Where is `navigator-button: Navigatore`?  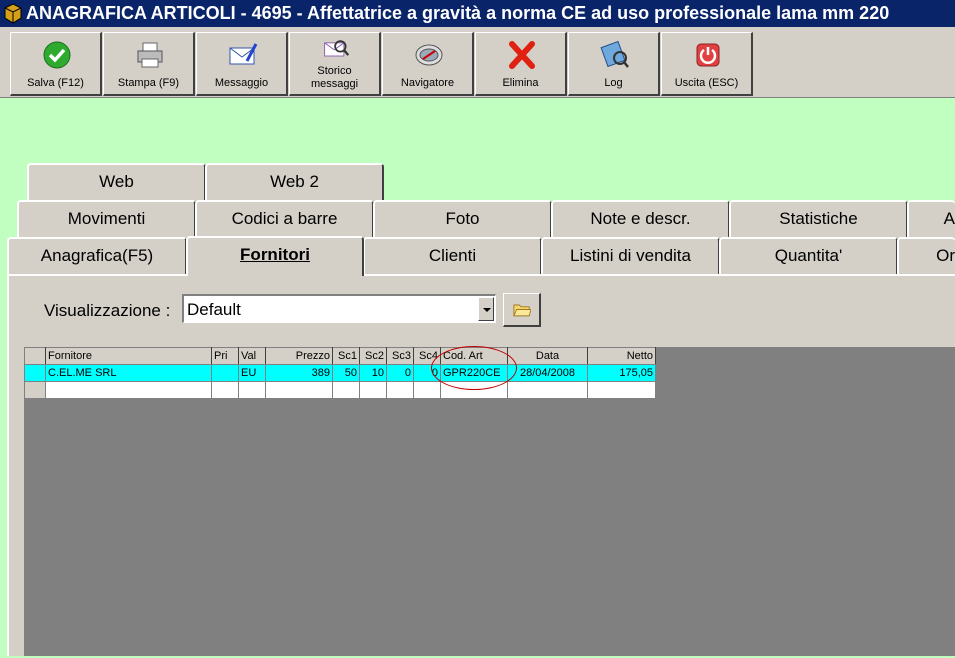 navigator-button: Navigatore is located at coordinates (428, 64).